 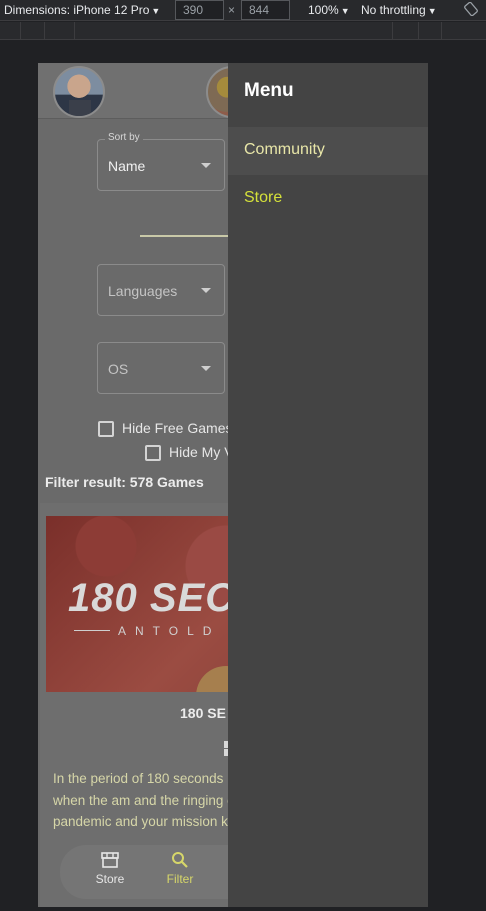 I want to click on nav-filter: Filter, so click(x=180, y=868).